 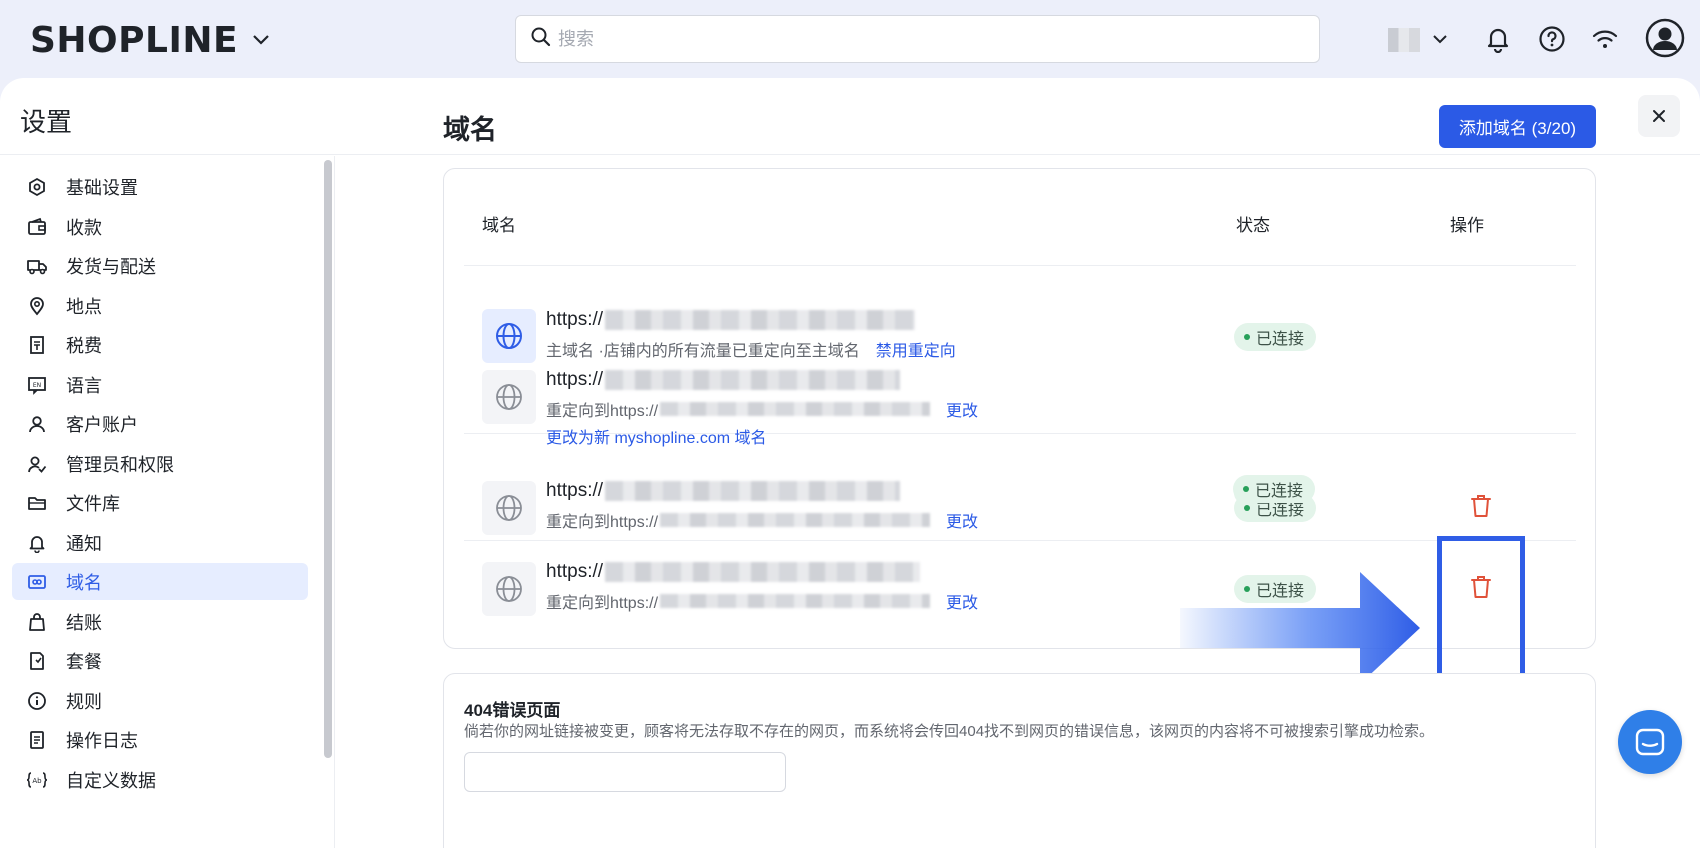 What do you see at coordinates (37, 701) in the screenshot?
I see `info-circle-icon` at bounding box center [37, 701].